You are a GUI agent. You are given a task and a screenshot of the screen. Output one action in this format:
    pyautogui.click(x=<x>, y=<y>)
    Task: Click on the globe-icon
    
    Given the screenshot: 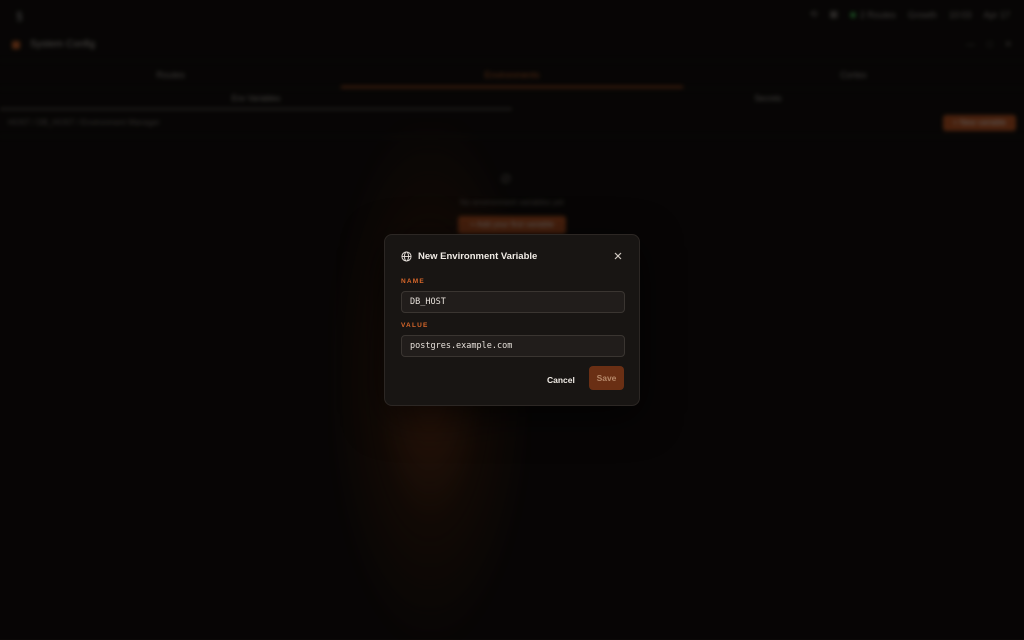 What is the action you would take?
    pyautogui.click(x=406, y=256)
    